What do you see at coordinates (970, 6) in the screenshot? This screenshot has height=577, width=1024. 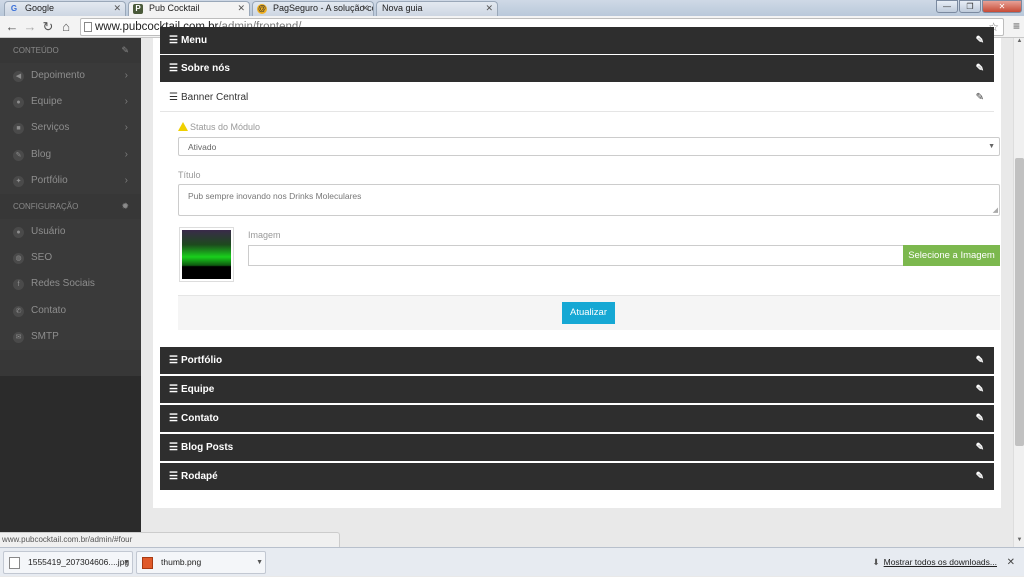 I see `restore-icon: ❐` at bounding box center [970, 6].